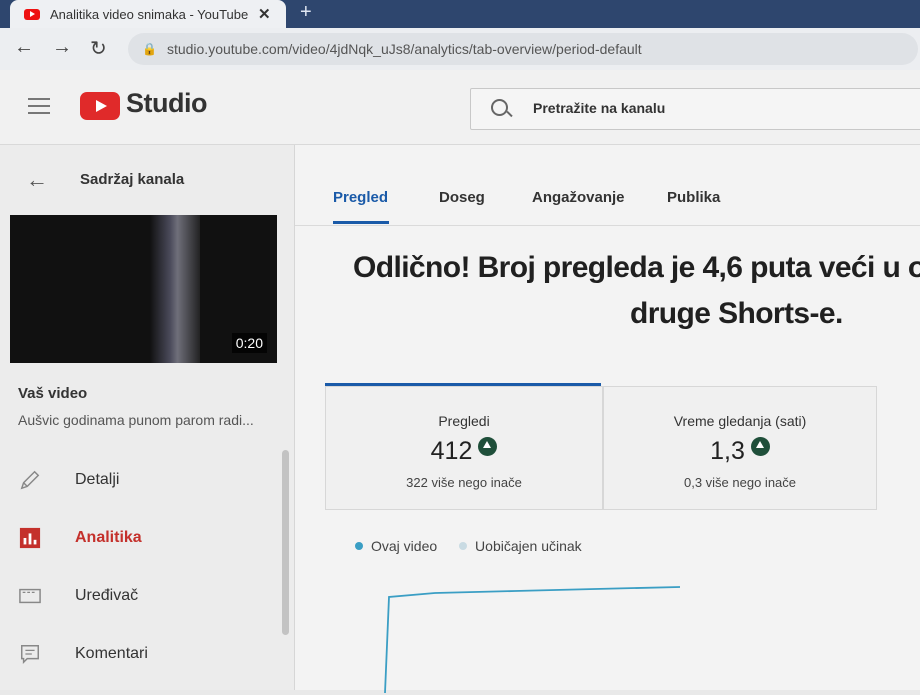 The image size is (920, 695). What do you see at coordinates (736, 313) in the screenshot?
I see `headline-line-2: druge Shorts-e.` at bounding box center [736, 313].